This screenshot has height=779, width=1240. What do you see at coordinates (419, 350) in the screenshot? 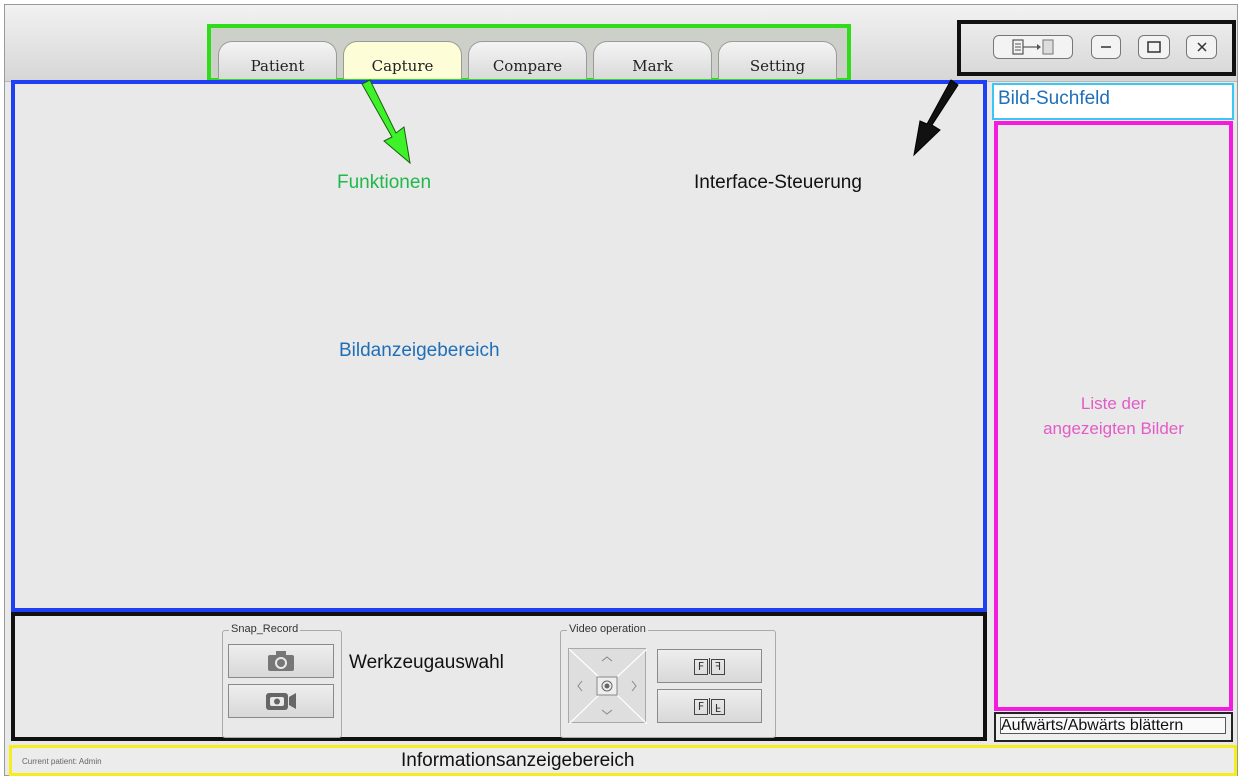
I see `display-area-annotation: Bildanzeigebereich` at bounding box center [419, 350].